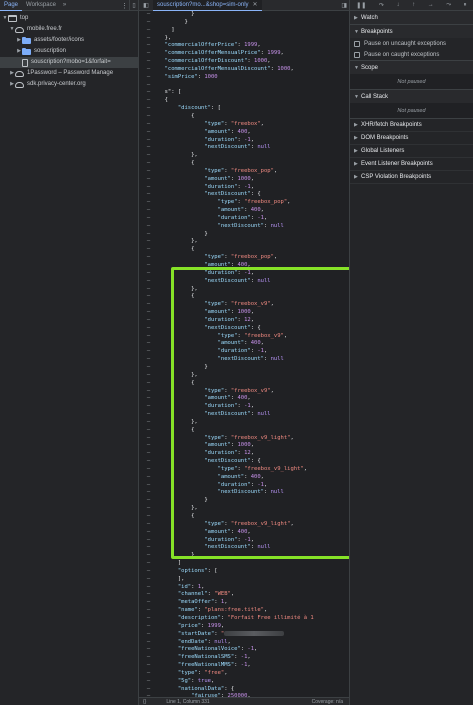 Image resolution: width=473 pixels, height=705 pixels. I want to click on tree-item: souscription?mobo=1&forfait=, so click(69, 62).